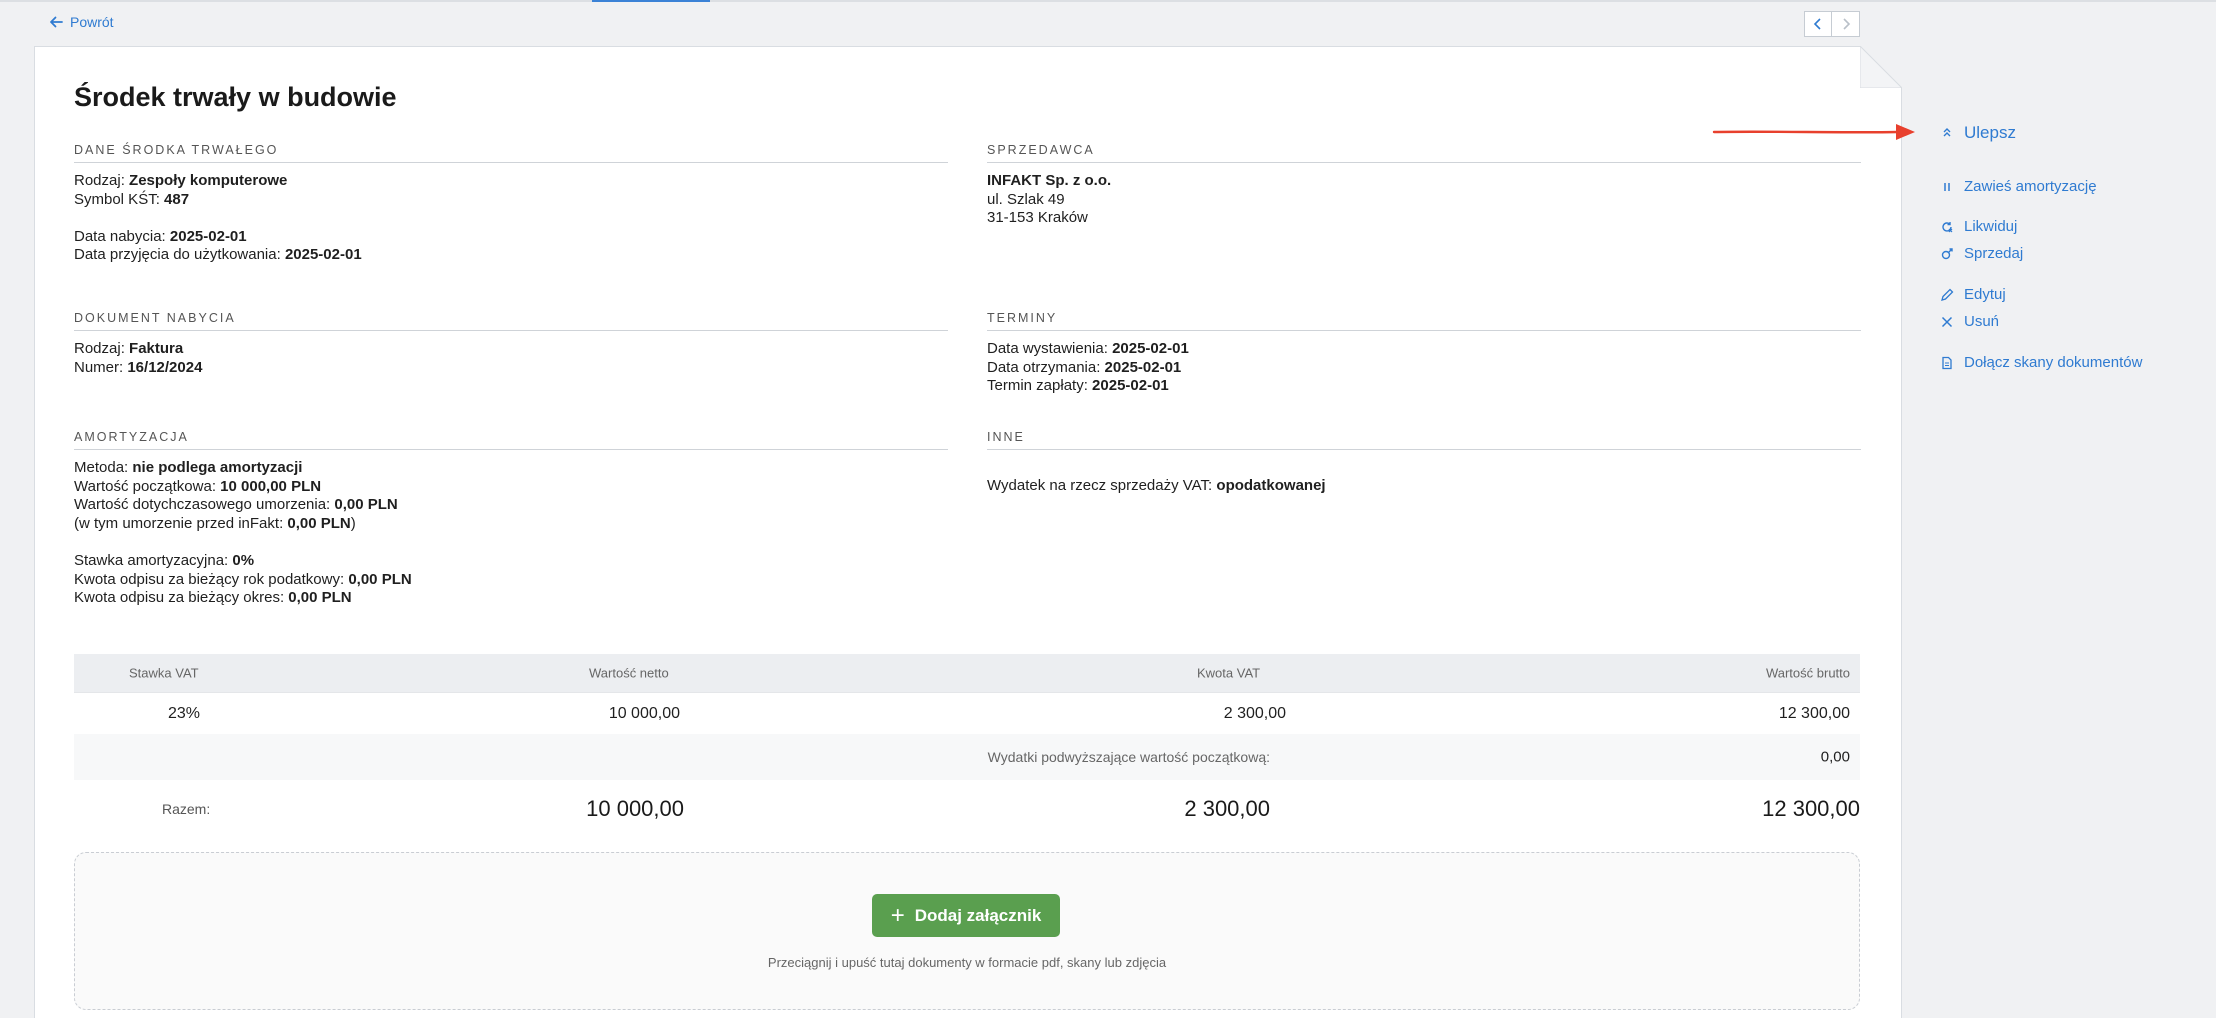  Describe the element at coordinates (181, 180) in the screenshot. I see `asset-type-row: Rodzaj: Zespoły komputerowe` at that location.